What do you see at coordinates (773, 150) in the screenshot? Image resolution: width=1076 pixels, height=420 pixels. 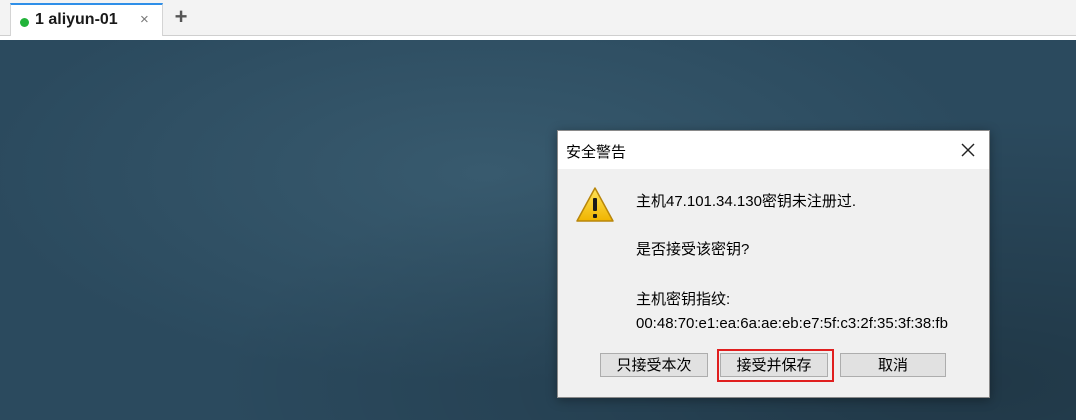 I see `dialog-titlebar: 安全警告` at bounding box center [773, 150].